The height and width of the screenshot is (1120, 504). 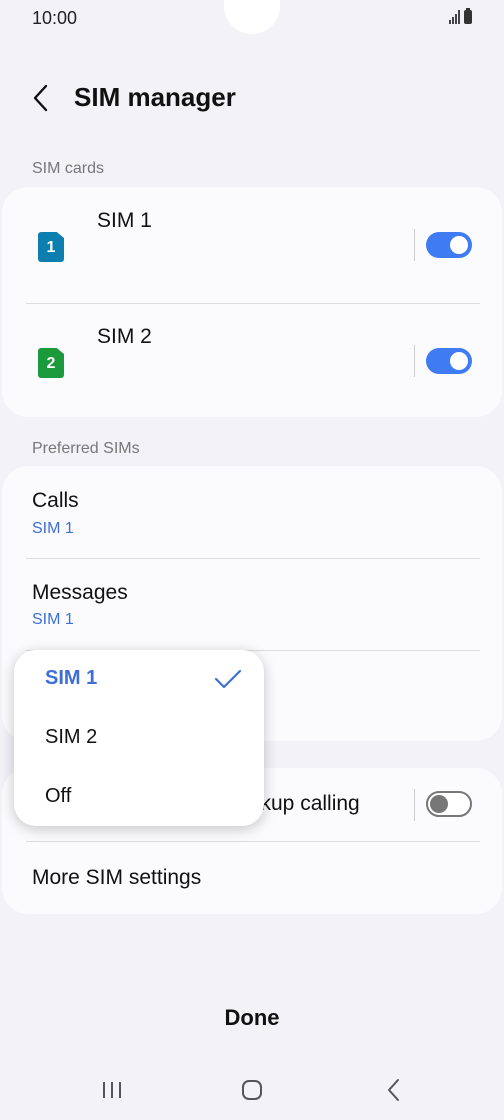 I want to click on camera-notch, so click(x=252, y=17).